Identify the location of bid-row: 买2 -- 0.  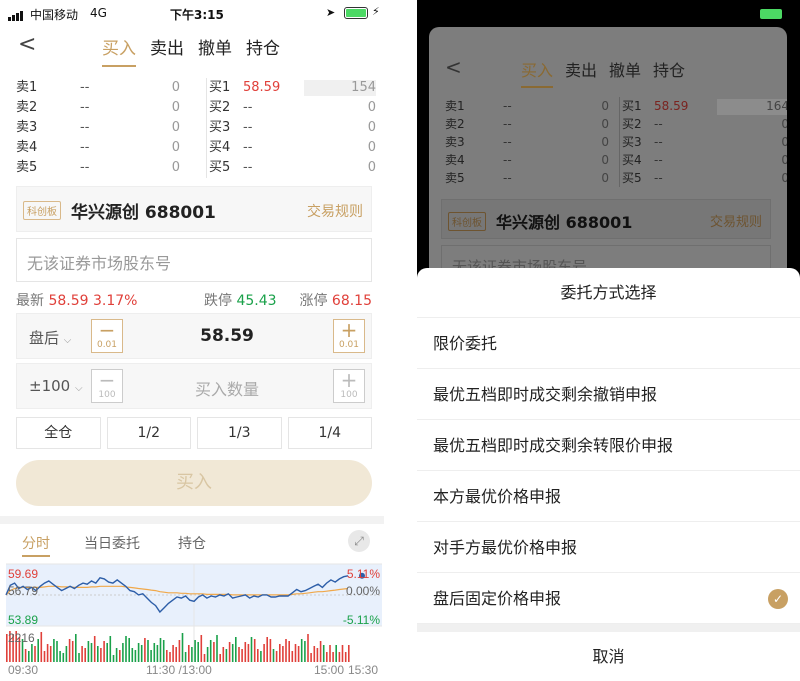
(291, 108).